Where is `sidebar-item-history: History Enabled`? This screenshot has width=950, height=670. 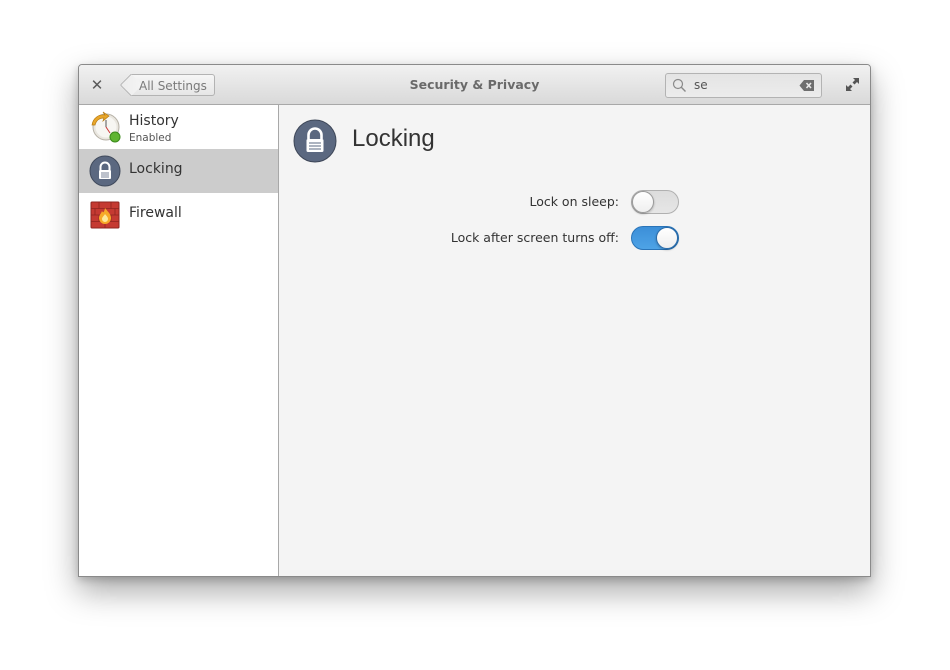 sidebar-item-history: History Enabled is located at coordinates (178, 127).